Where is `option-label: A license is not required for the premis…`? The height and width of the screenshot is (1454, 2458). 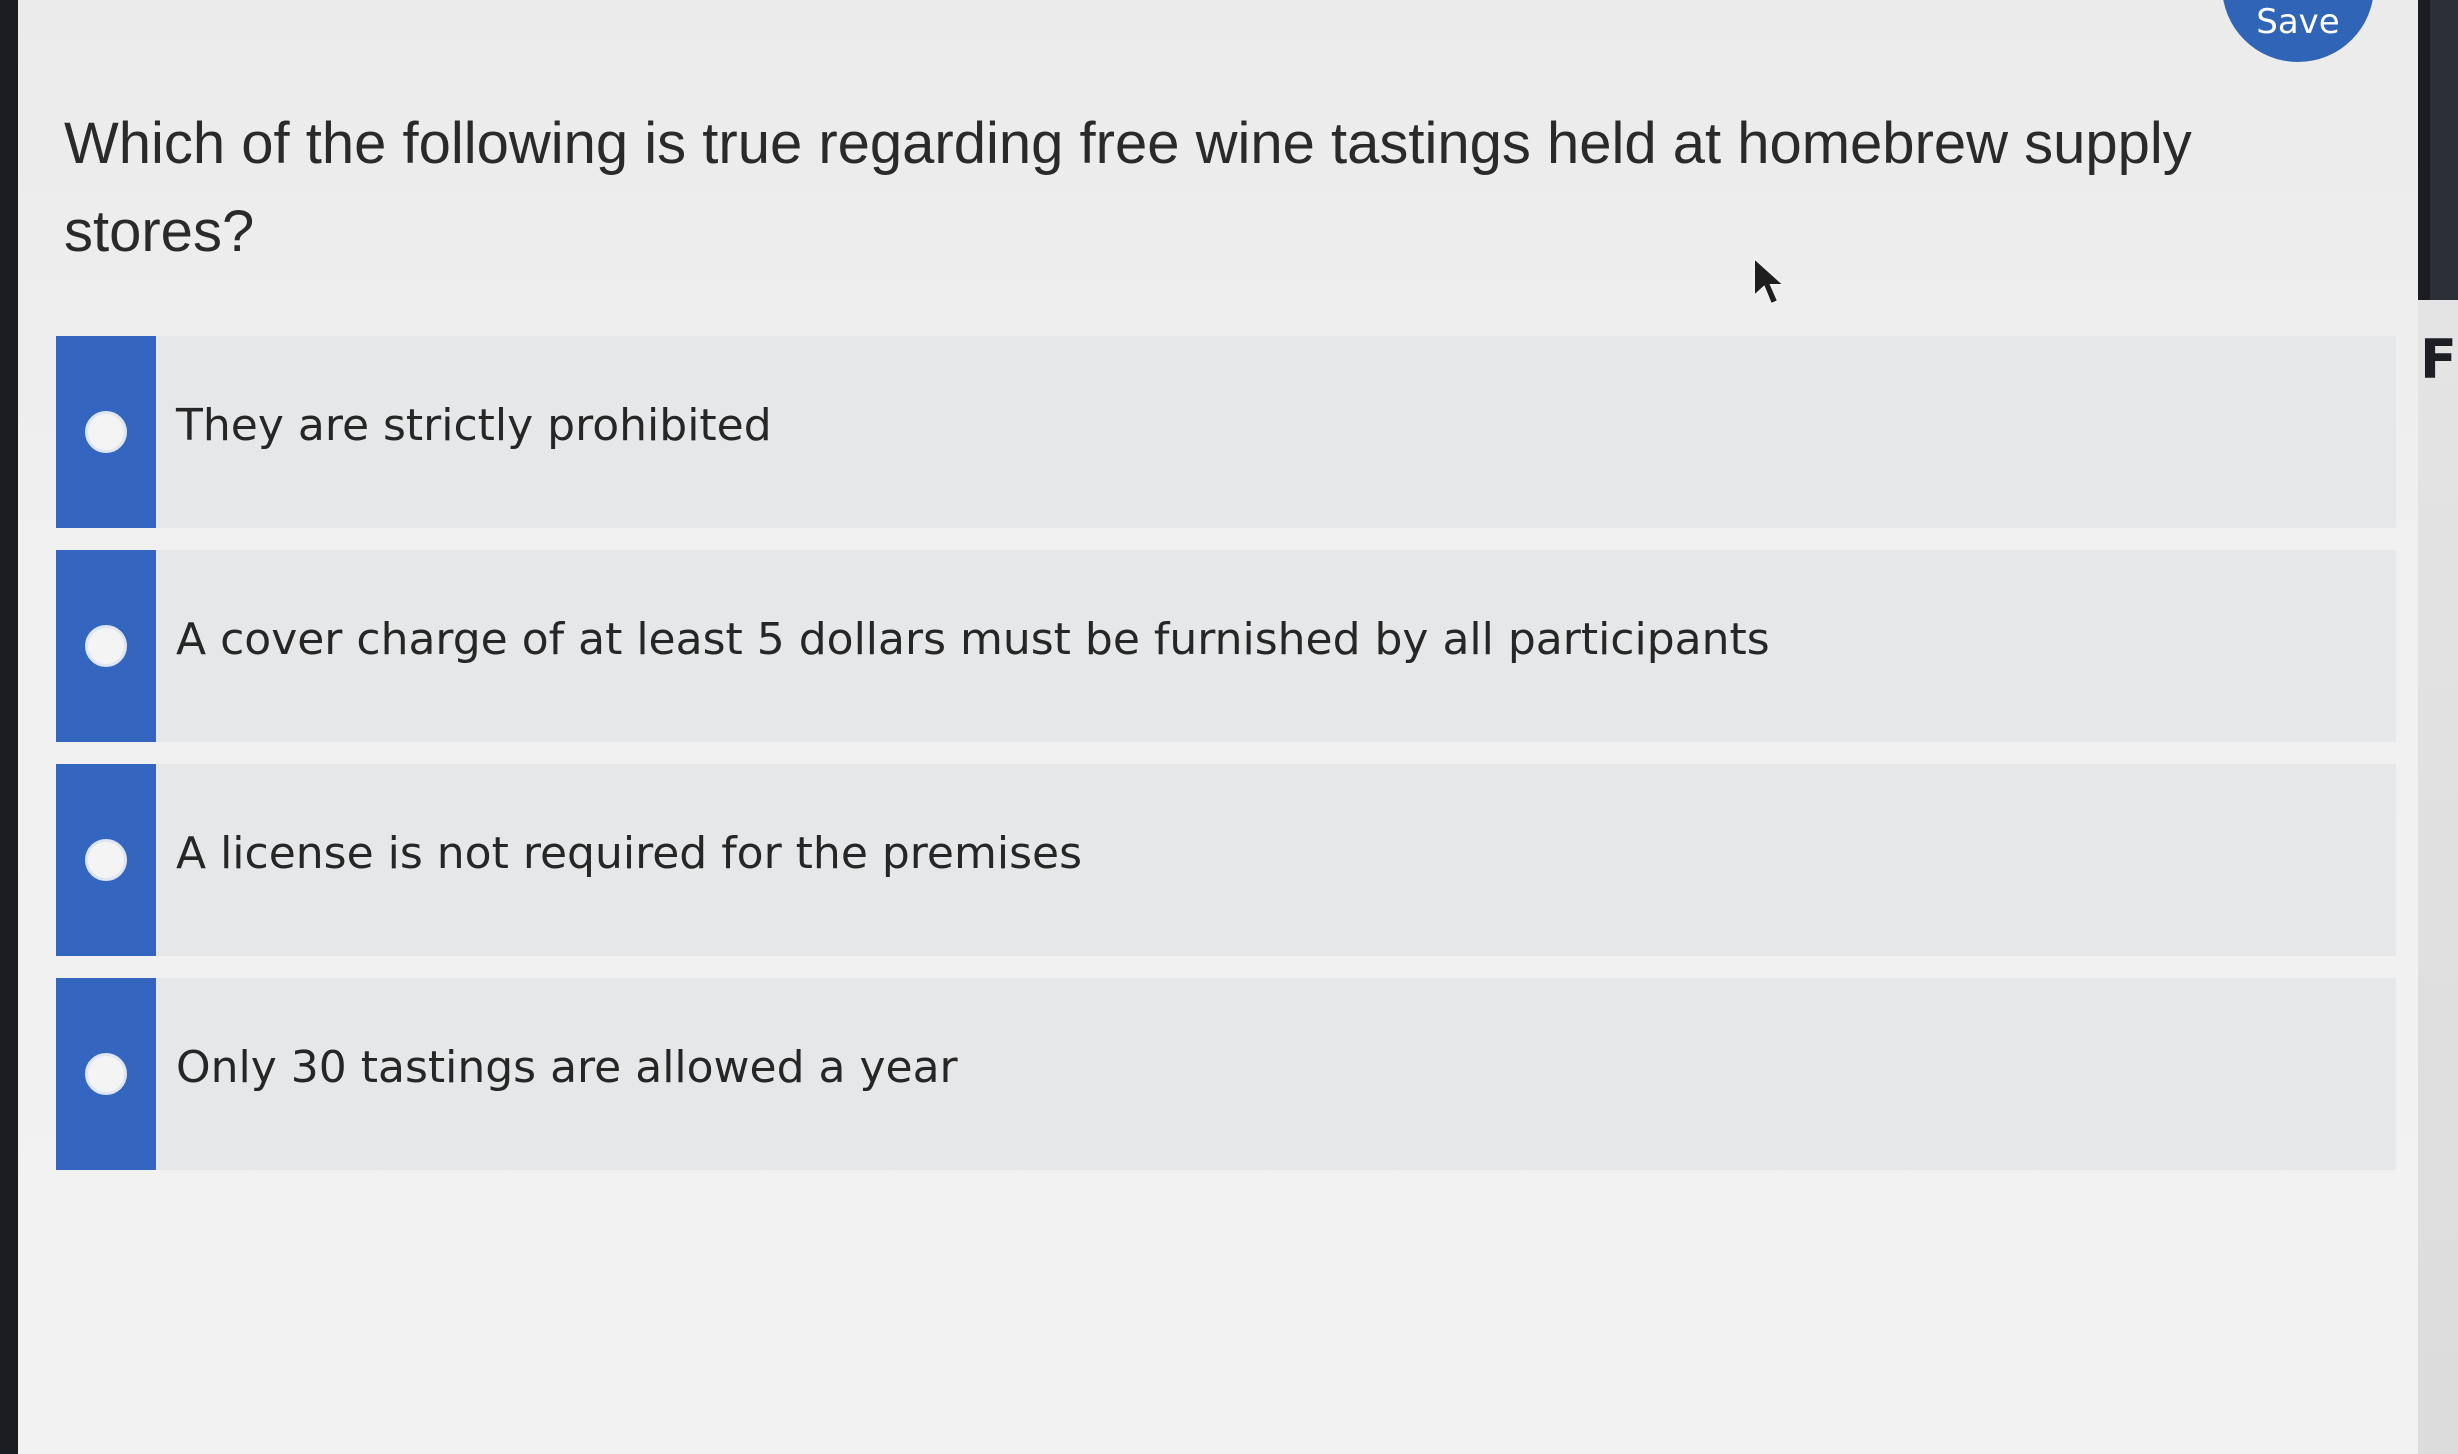
option-label: A license is not required for the premis… is located at coordinates (629, 853).